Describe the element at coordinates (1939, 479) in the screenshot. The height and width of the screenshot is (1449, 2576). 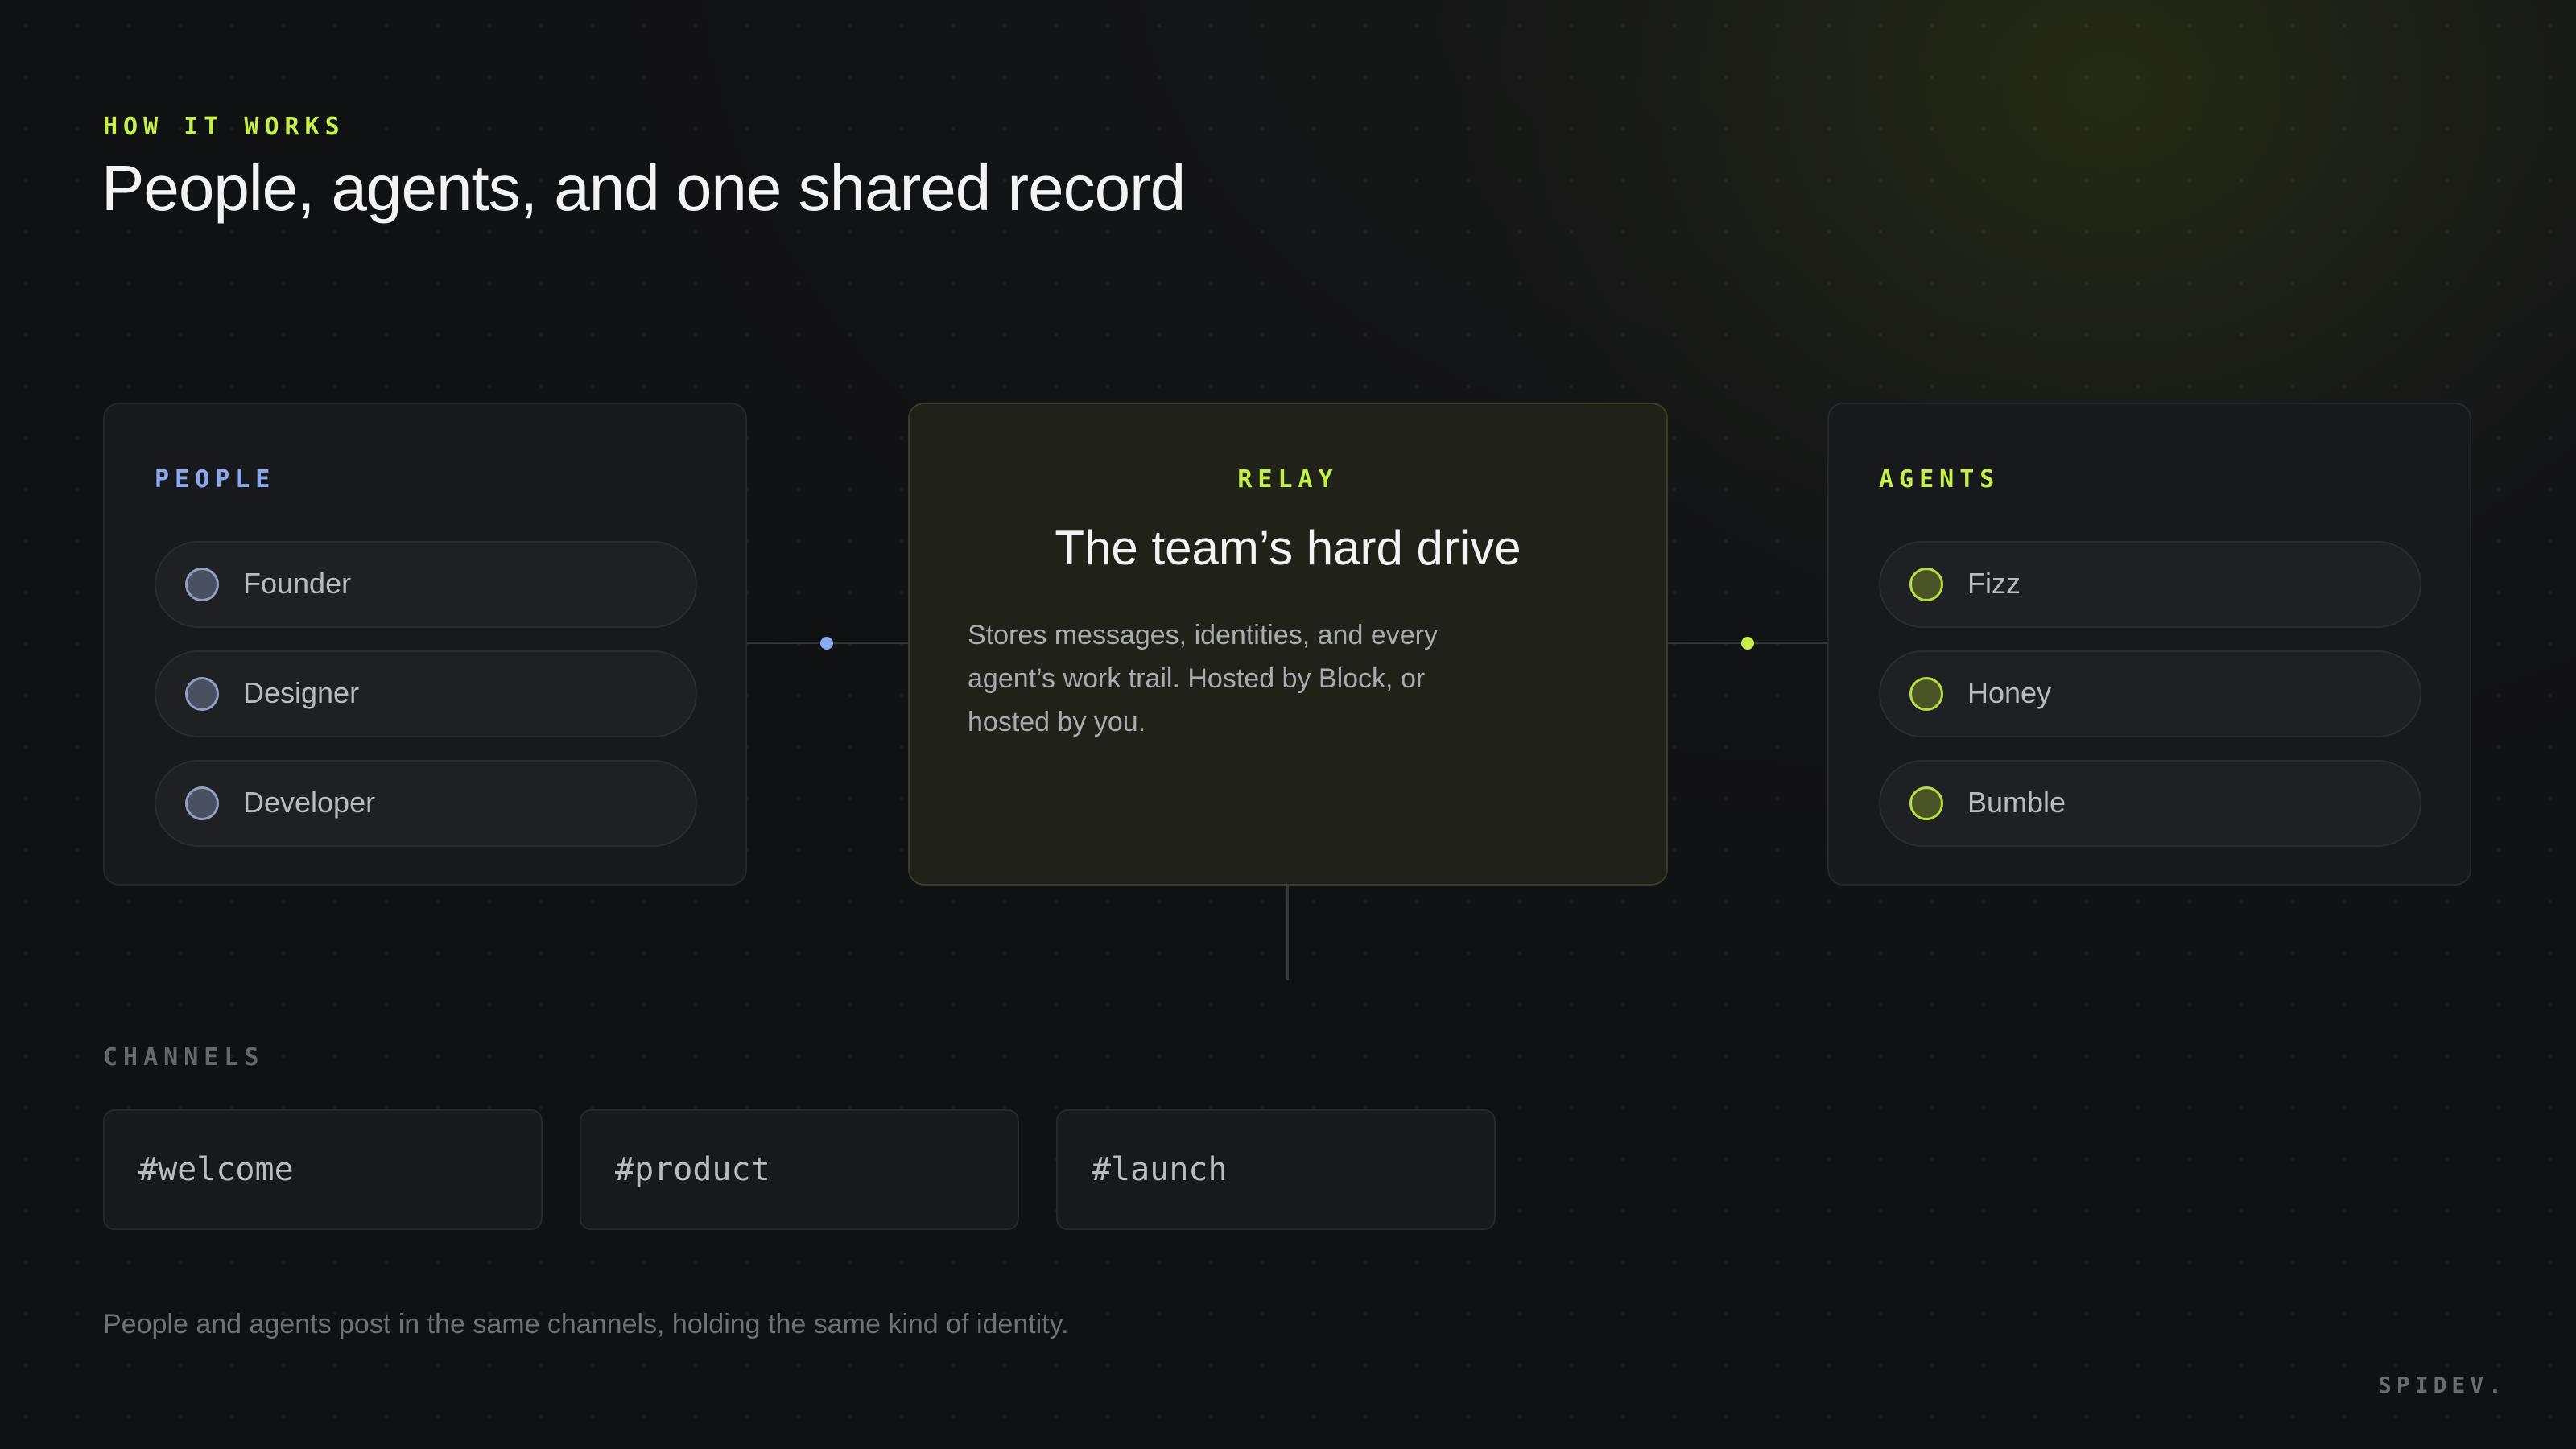
I see `agents-label: AGENTS` at that location.